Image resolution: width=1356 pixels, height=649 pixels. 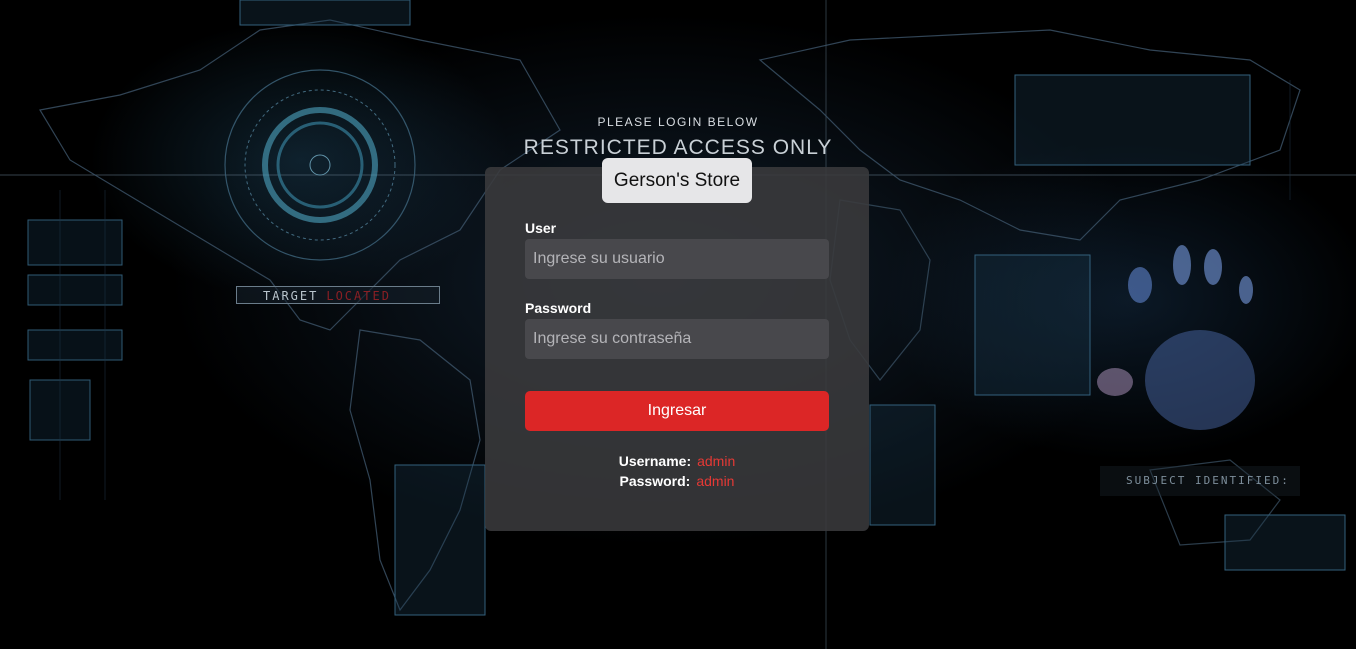 I want to click on password-hint: Password: admin, so click(x=677, y=481).